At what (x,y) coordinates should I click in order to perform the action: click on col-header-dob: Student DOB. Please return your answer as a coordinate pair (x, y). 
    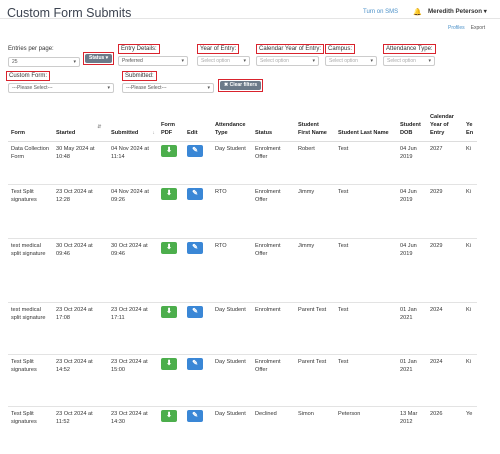
    Looking at the image, I should click on (412, 124).